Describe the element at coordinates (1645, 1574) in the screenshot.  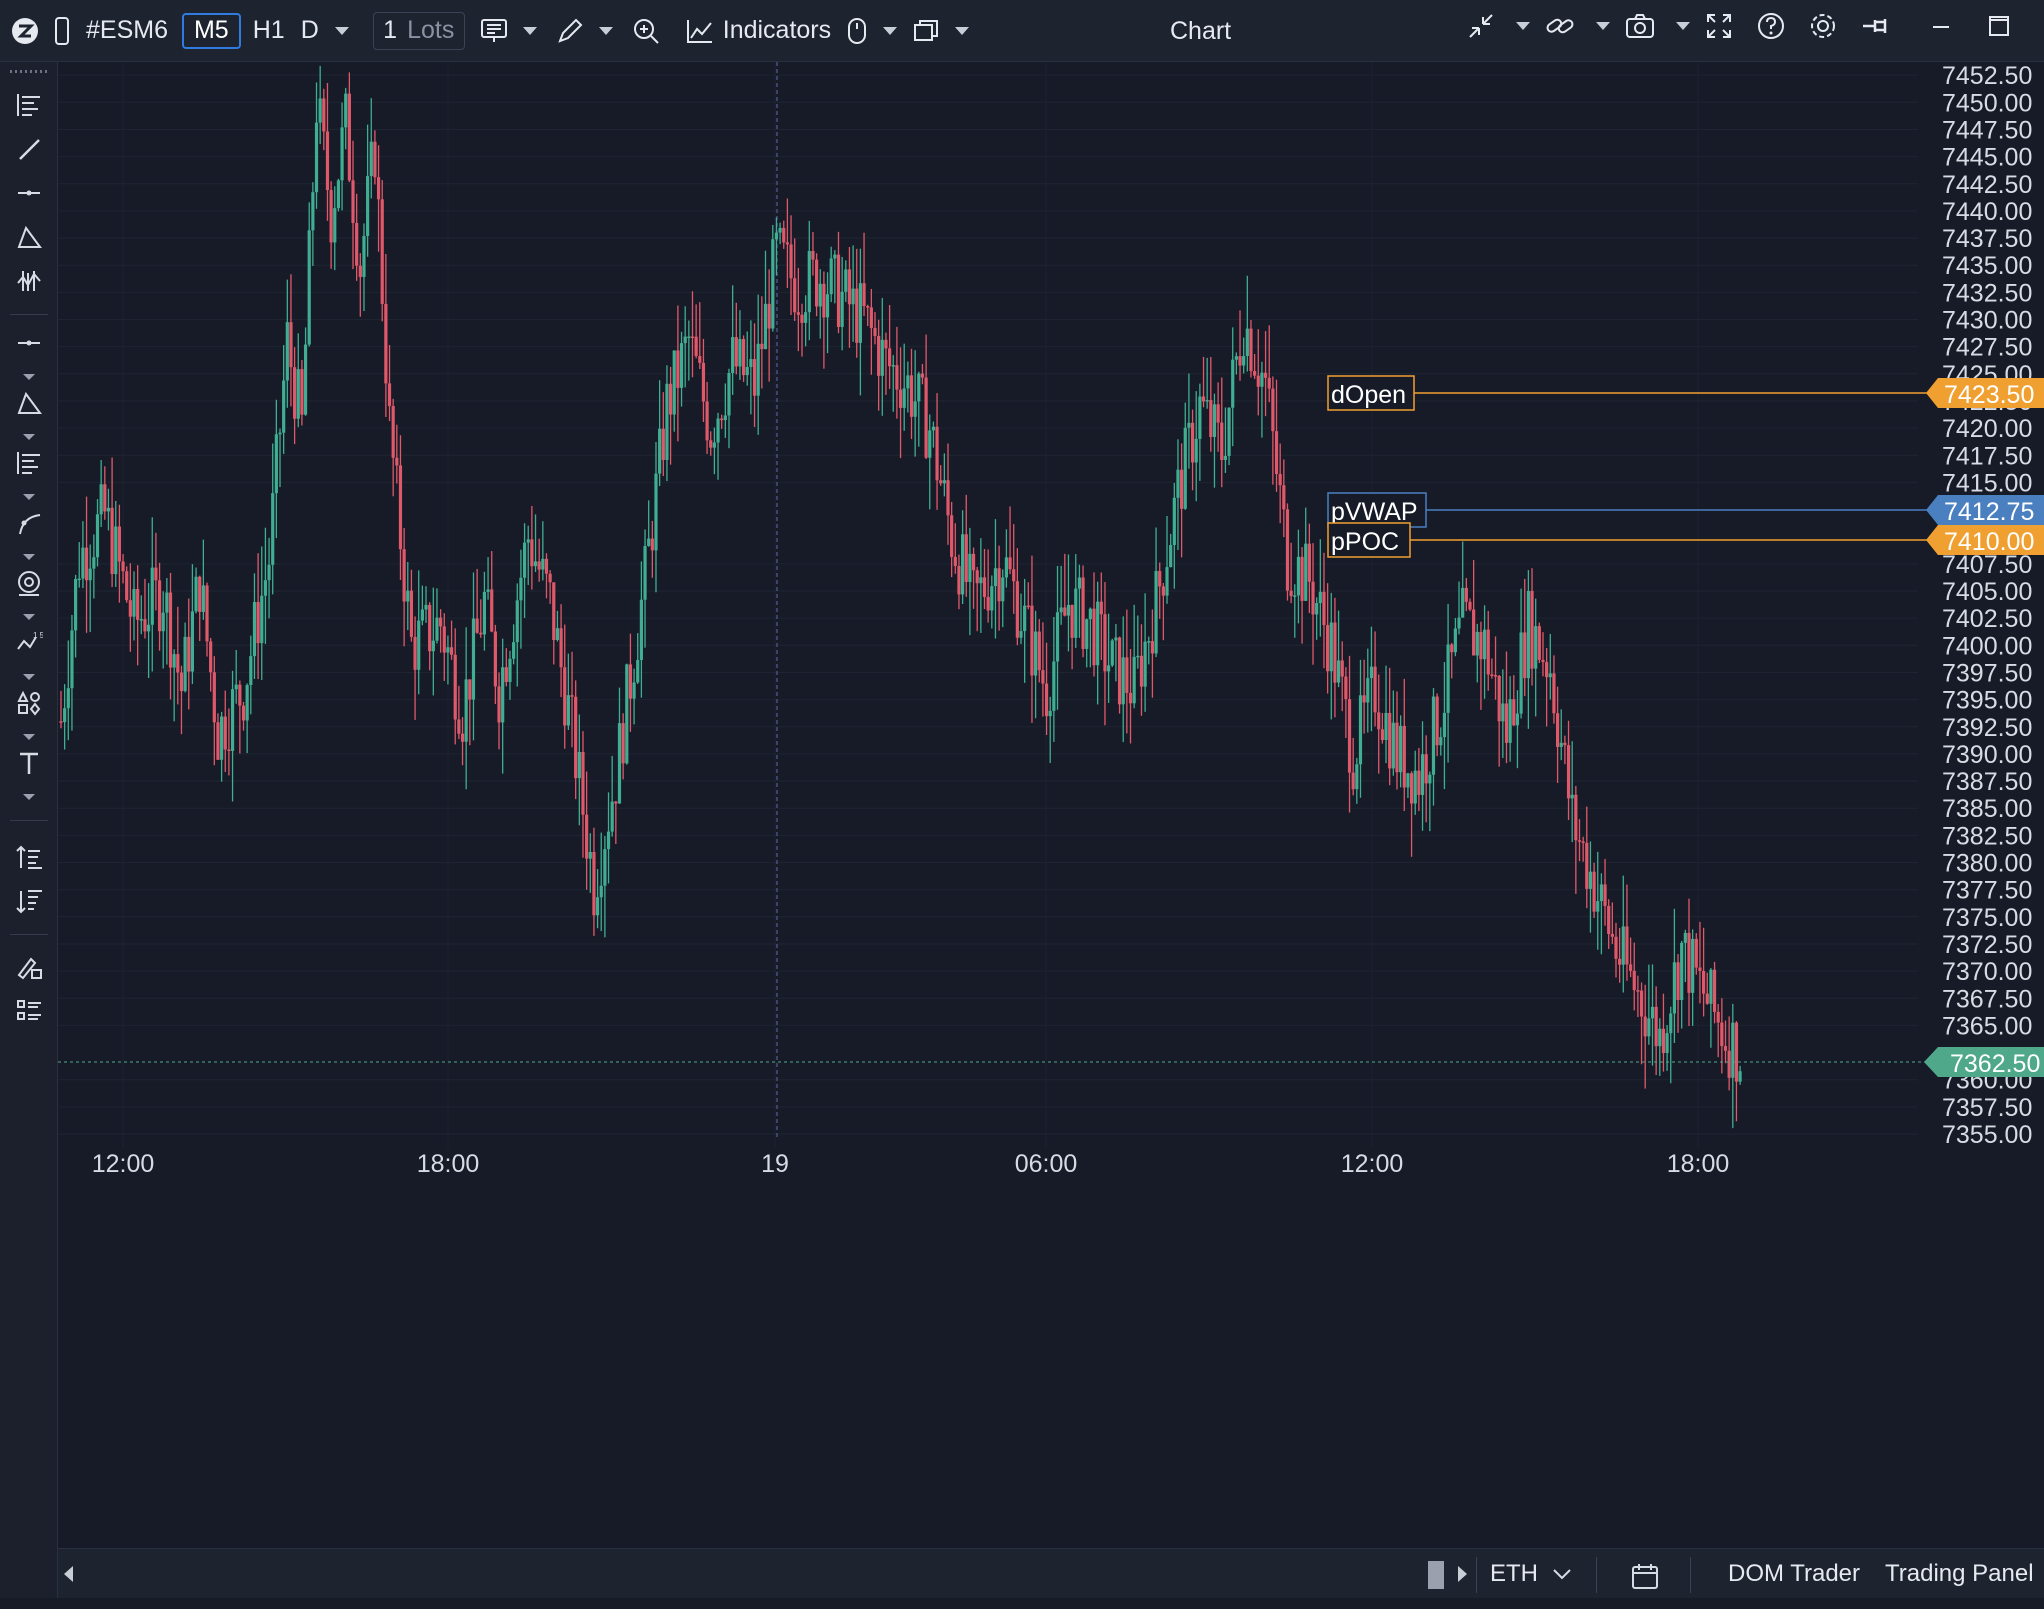
I see `calendar-icon` at that location.